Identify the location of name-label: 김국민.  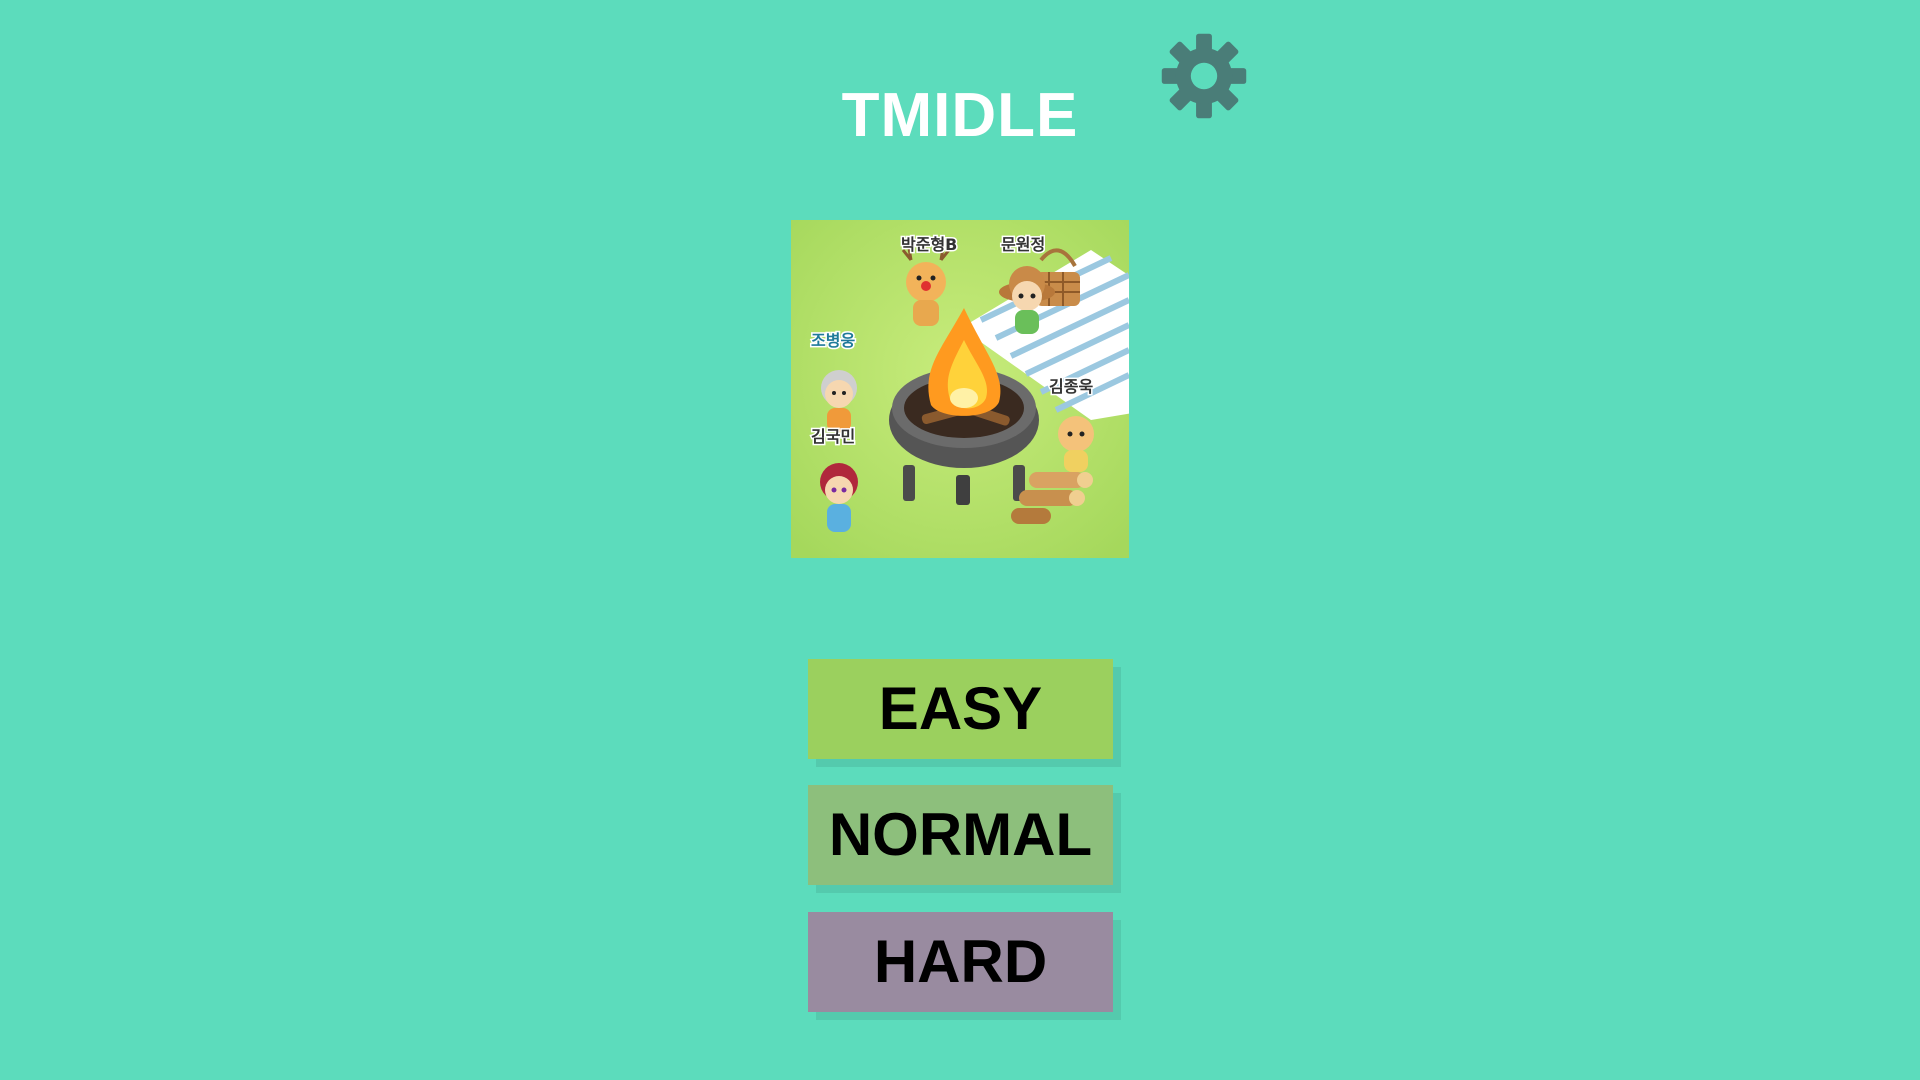
(833, 436).